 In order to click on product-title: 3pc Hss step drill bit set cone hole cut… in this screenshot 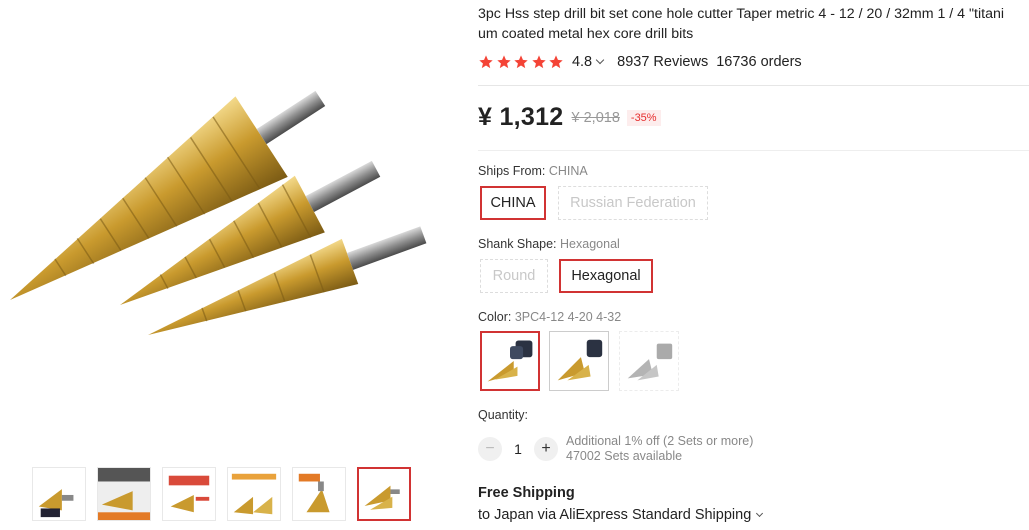, I will do `click(753, 24)`.